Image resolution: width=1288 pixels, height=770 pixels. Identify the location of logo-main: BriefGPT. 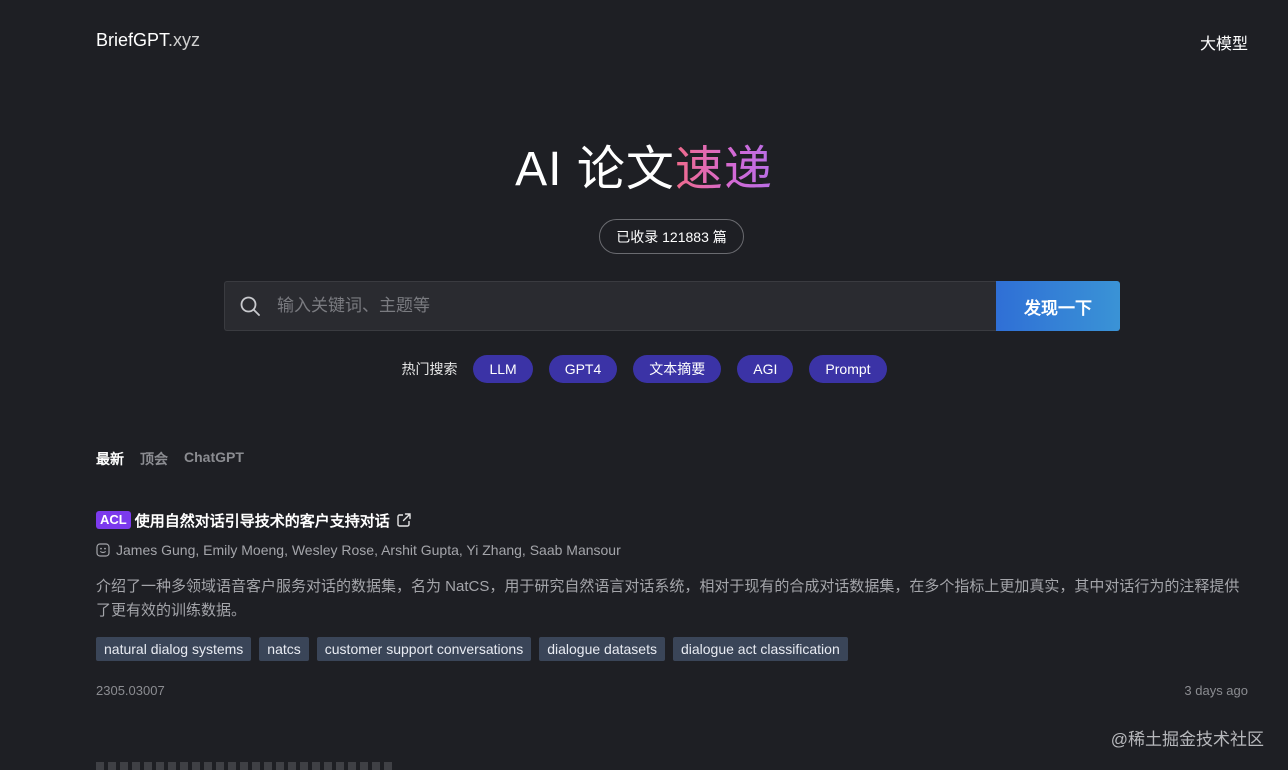
(132, 40).